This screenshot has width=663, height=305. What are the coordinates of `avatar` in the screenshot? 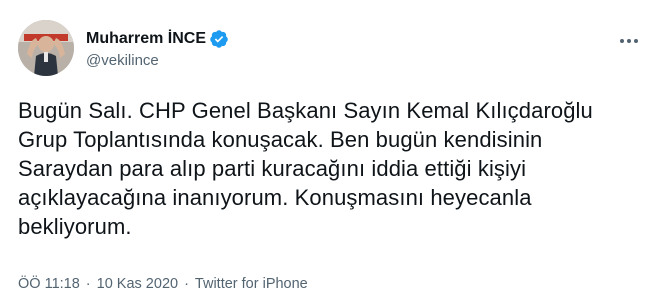 It's located at (46, 48).